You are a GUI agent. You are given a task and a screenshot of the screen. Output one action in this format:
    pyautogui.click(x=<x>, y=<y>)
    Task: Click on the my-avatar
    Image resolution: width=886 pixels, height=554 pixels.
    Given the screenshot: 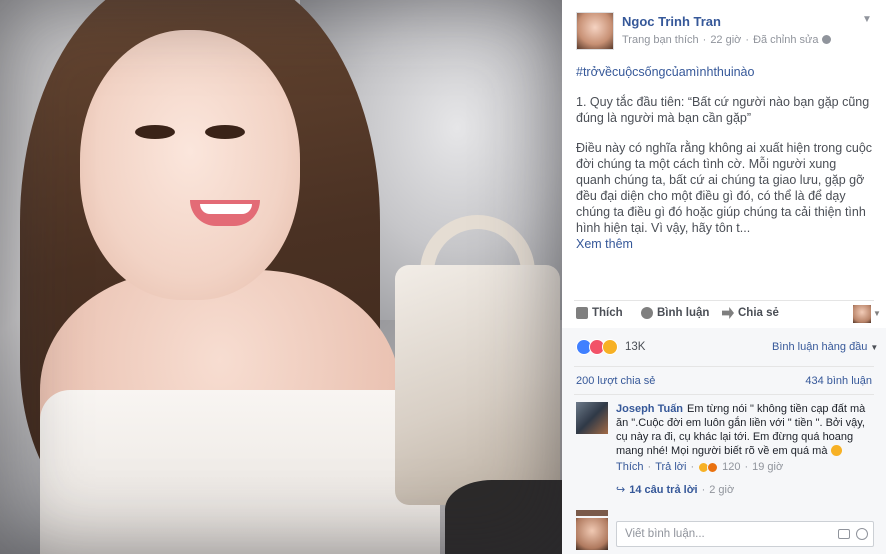 What is the action you would take?
    pyautogui.click(x=592, y=534)
    